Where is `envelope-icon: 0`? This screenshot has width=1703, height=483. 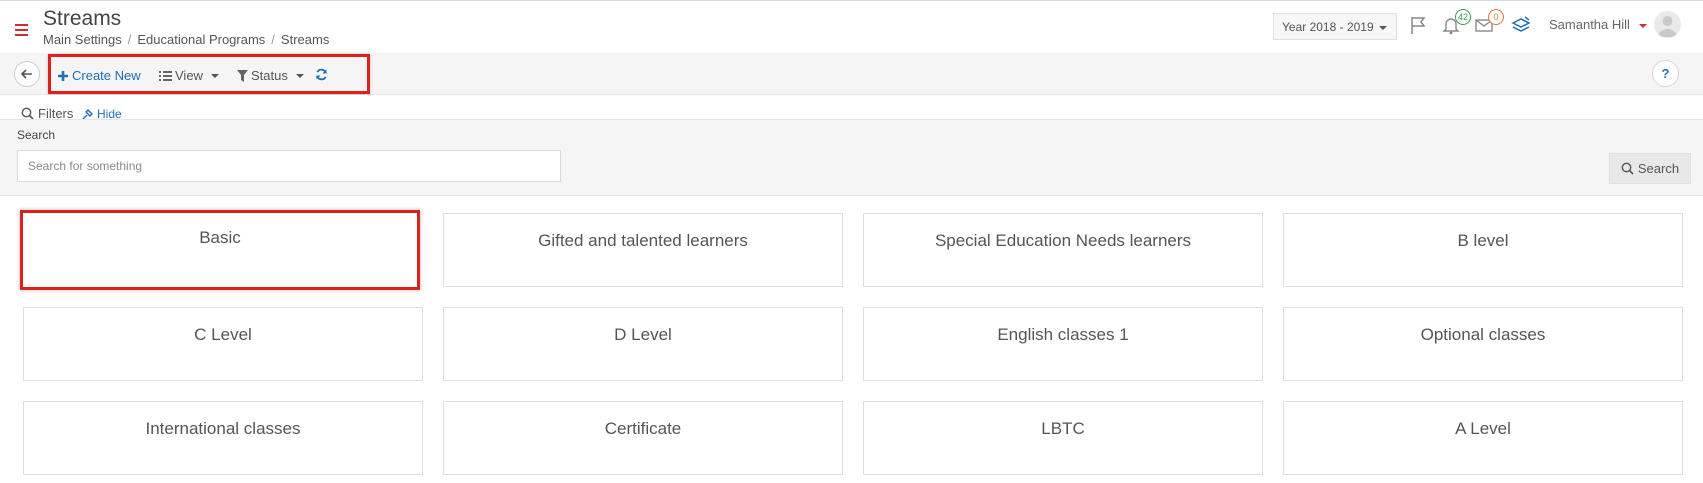 envelope-icon: 0 is located at coordinates (1489, 22).